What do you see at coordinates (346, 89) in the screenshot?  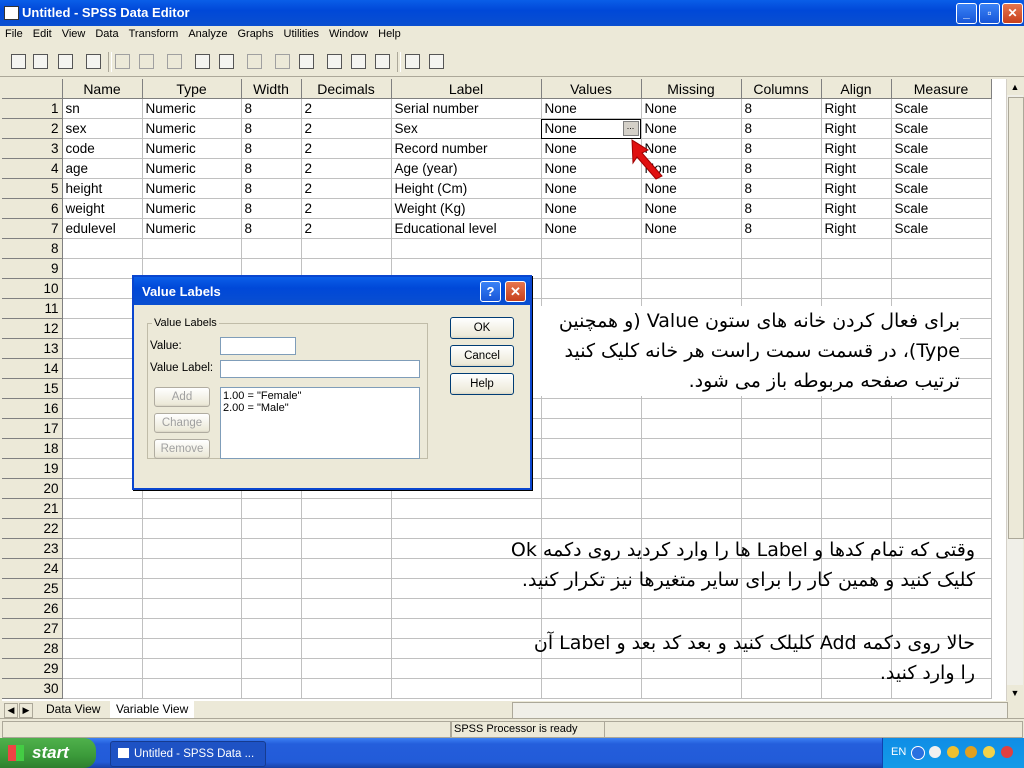 I see `column-header: Decimals` at bounding box center [346, 89].